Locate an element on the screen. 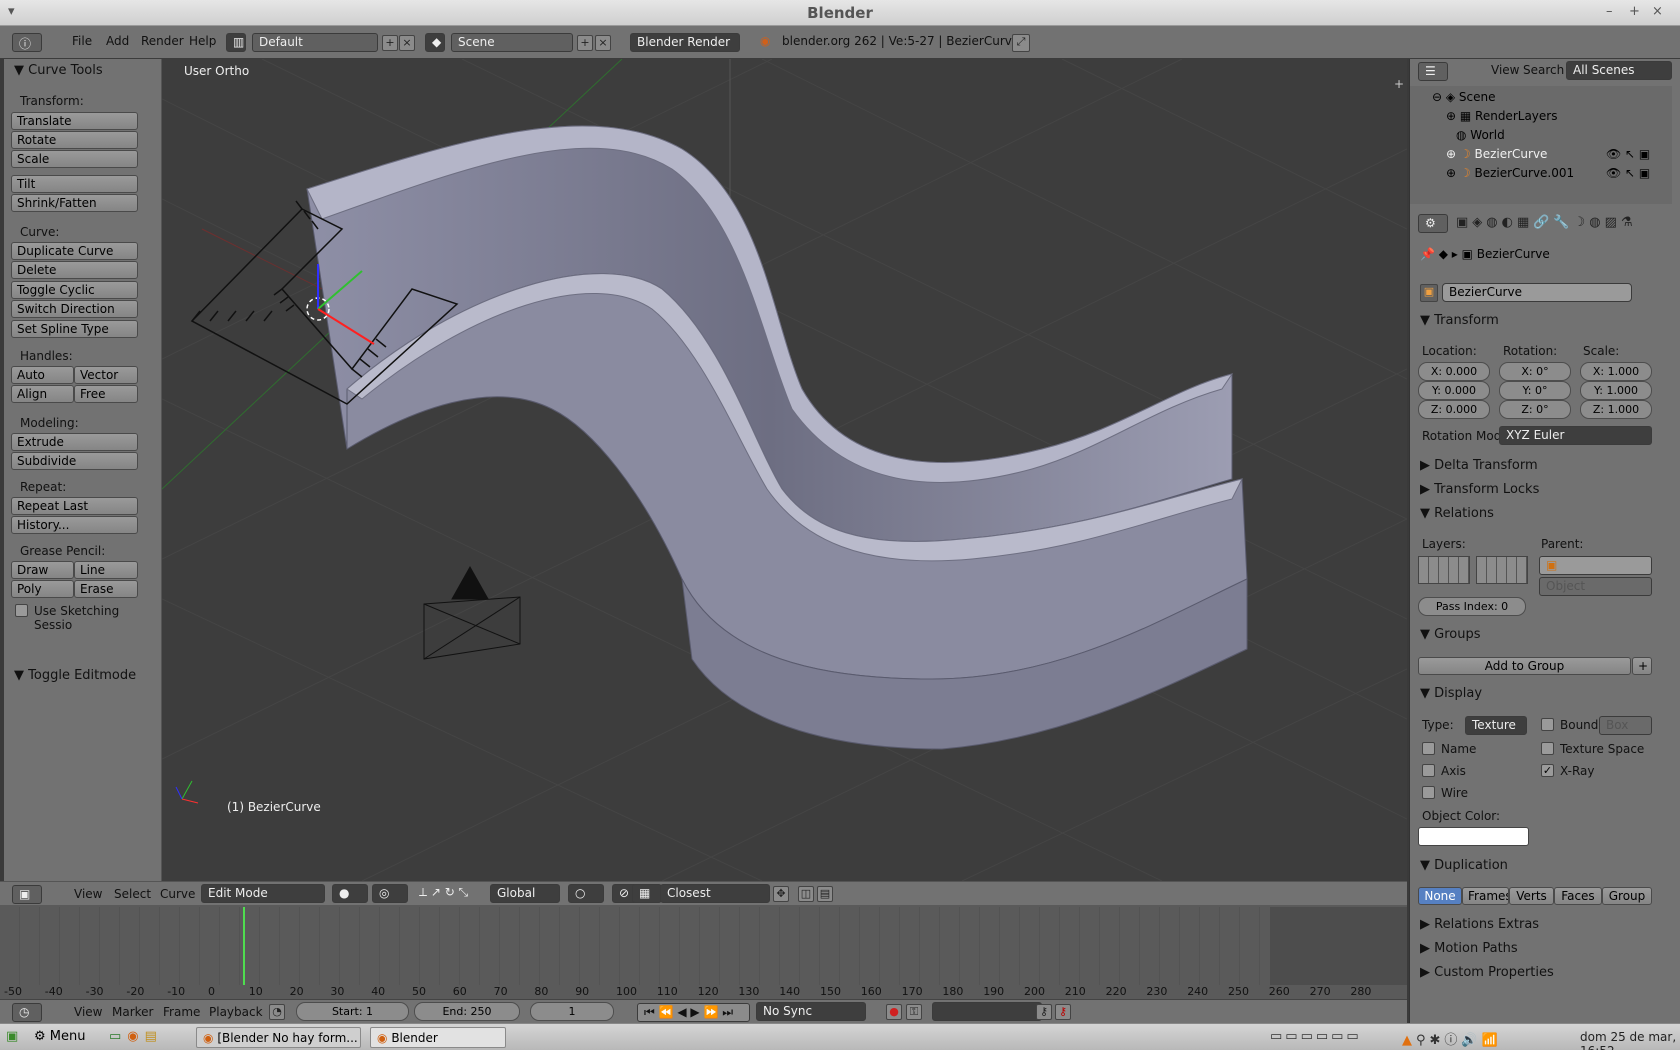  playback-controls: ⏮ ⏪ ◀ ▶ ⏩ ⏭ is located at coordinates (693, 1012).